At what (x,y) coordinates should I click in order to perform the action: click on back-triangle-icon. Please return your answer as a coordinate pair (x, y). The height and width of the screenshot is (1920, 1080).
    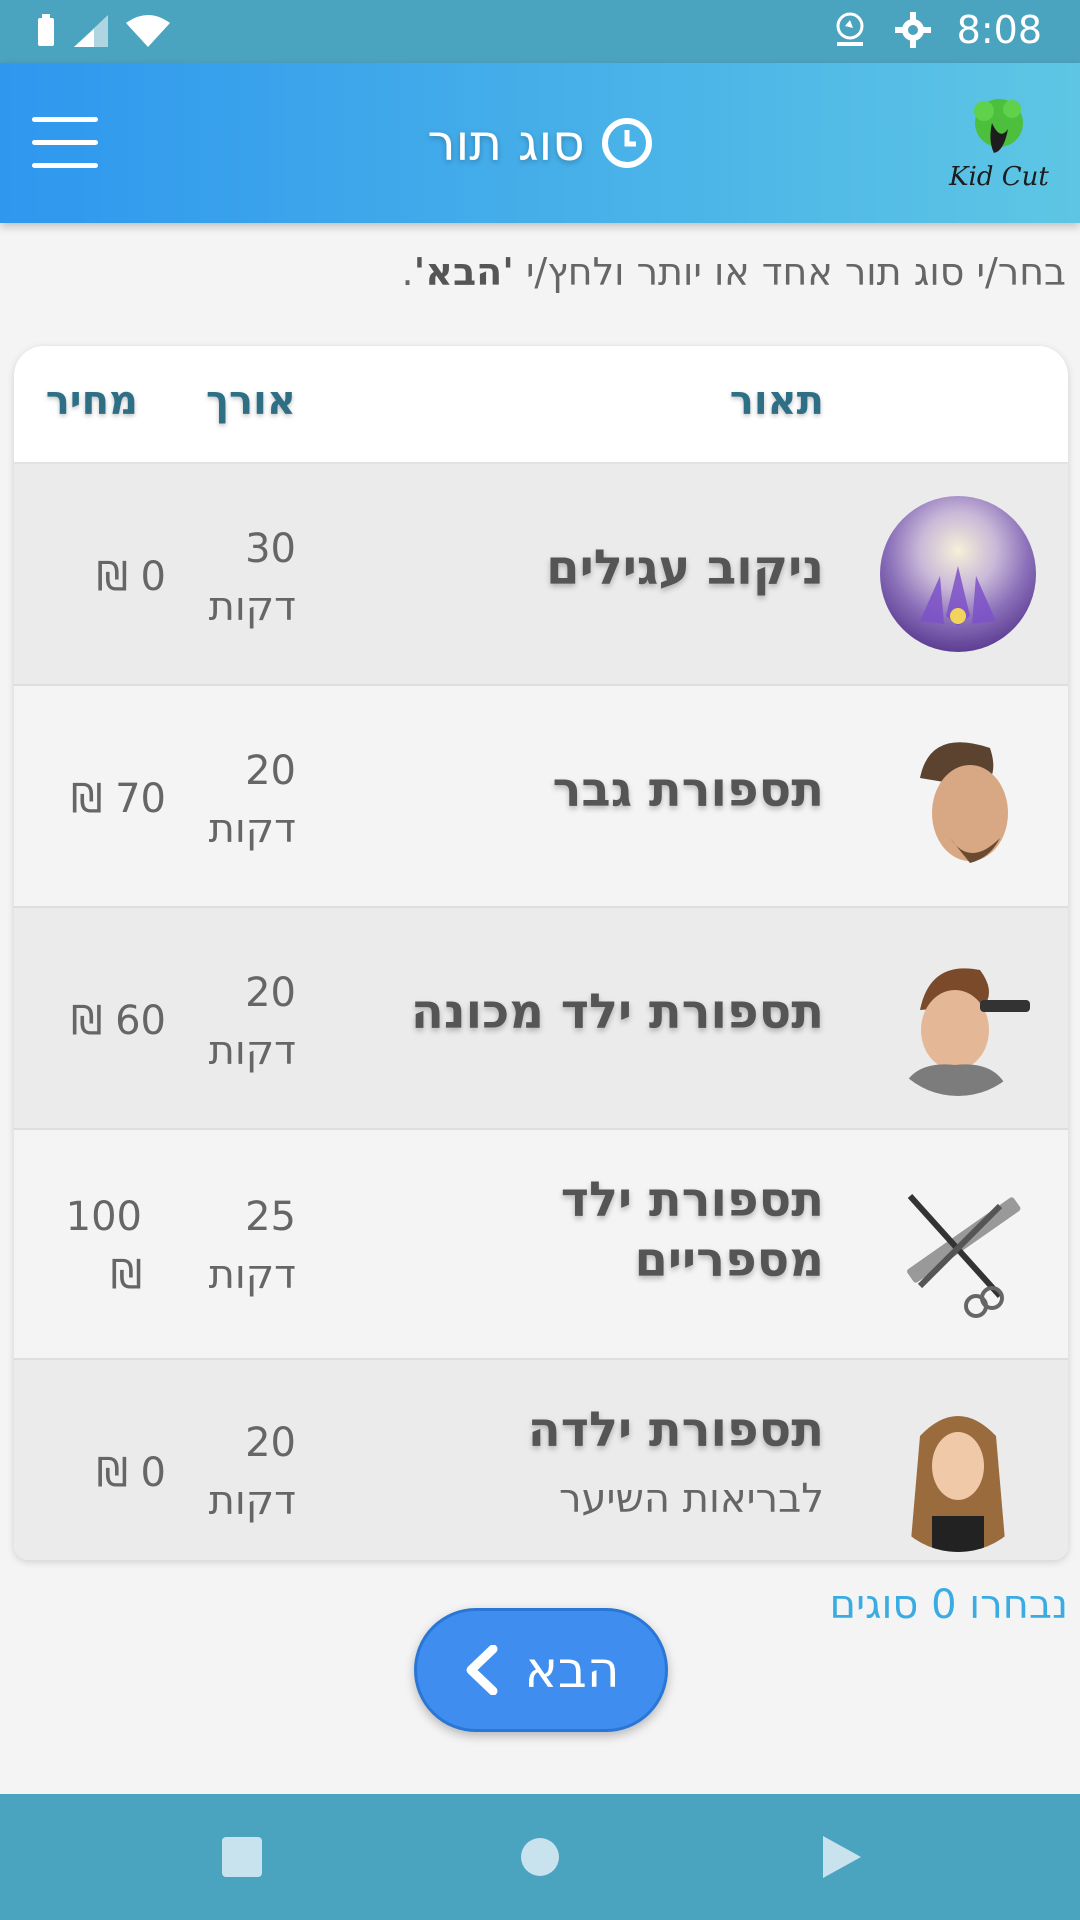
    Looking at the image, I should click on (842, 1857).